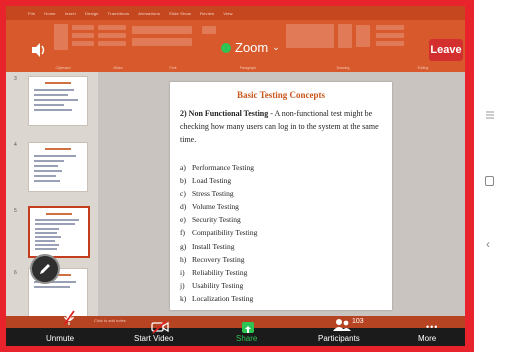  What do you see at coordinates (207, 13) in the screenshot?
I see `ribbon-tab-review: Review` at bounding box center [207, 13].